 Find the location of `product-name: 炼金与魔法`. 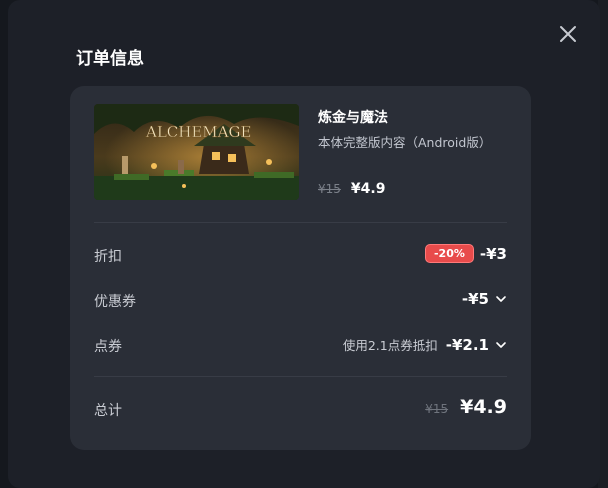

product-name: 炼金与魔法 is located at coordinates (353, 118).